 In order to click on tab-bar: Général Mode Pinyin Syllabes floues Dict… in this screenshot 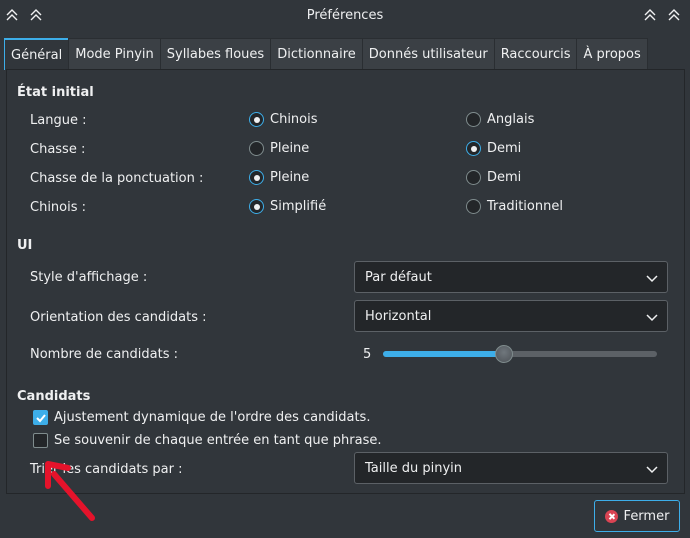, I will do `click(326, 54)`.